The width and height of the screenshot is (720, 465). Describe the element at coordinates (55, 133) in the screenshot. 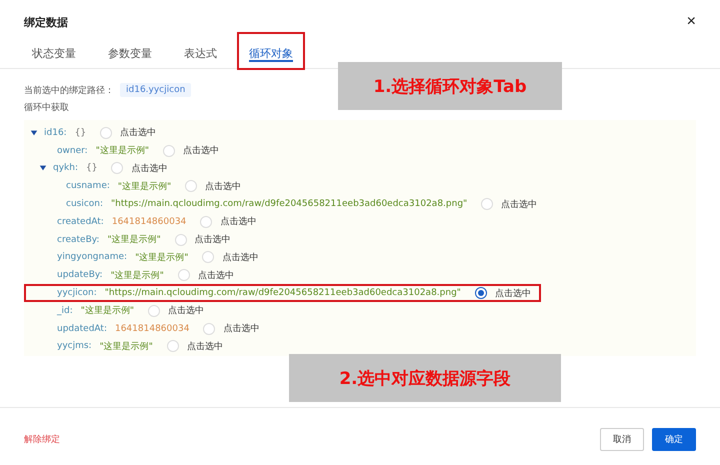

I see `field-key: id16:` at that location.